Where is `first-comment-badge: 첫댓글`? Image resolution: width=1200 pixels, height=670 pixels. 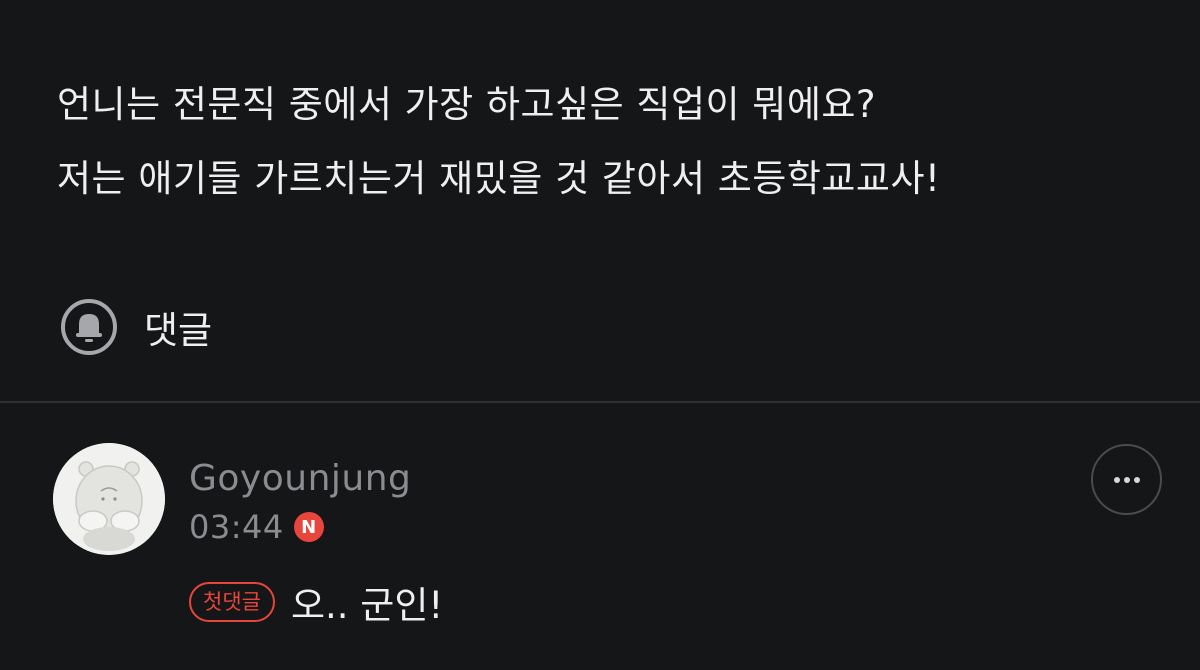 first-comment-badge: 첫댓글 is located at coordinates (232, 602).